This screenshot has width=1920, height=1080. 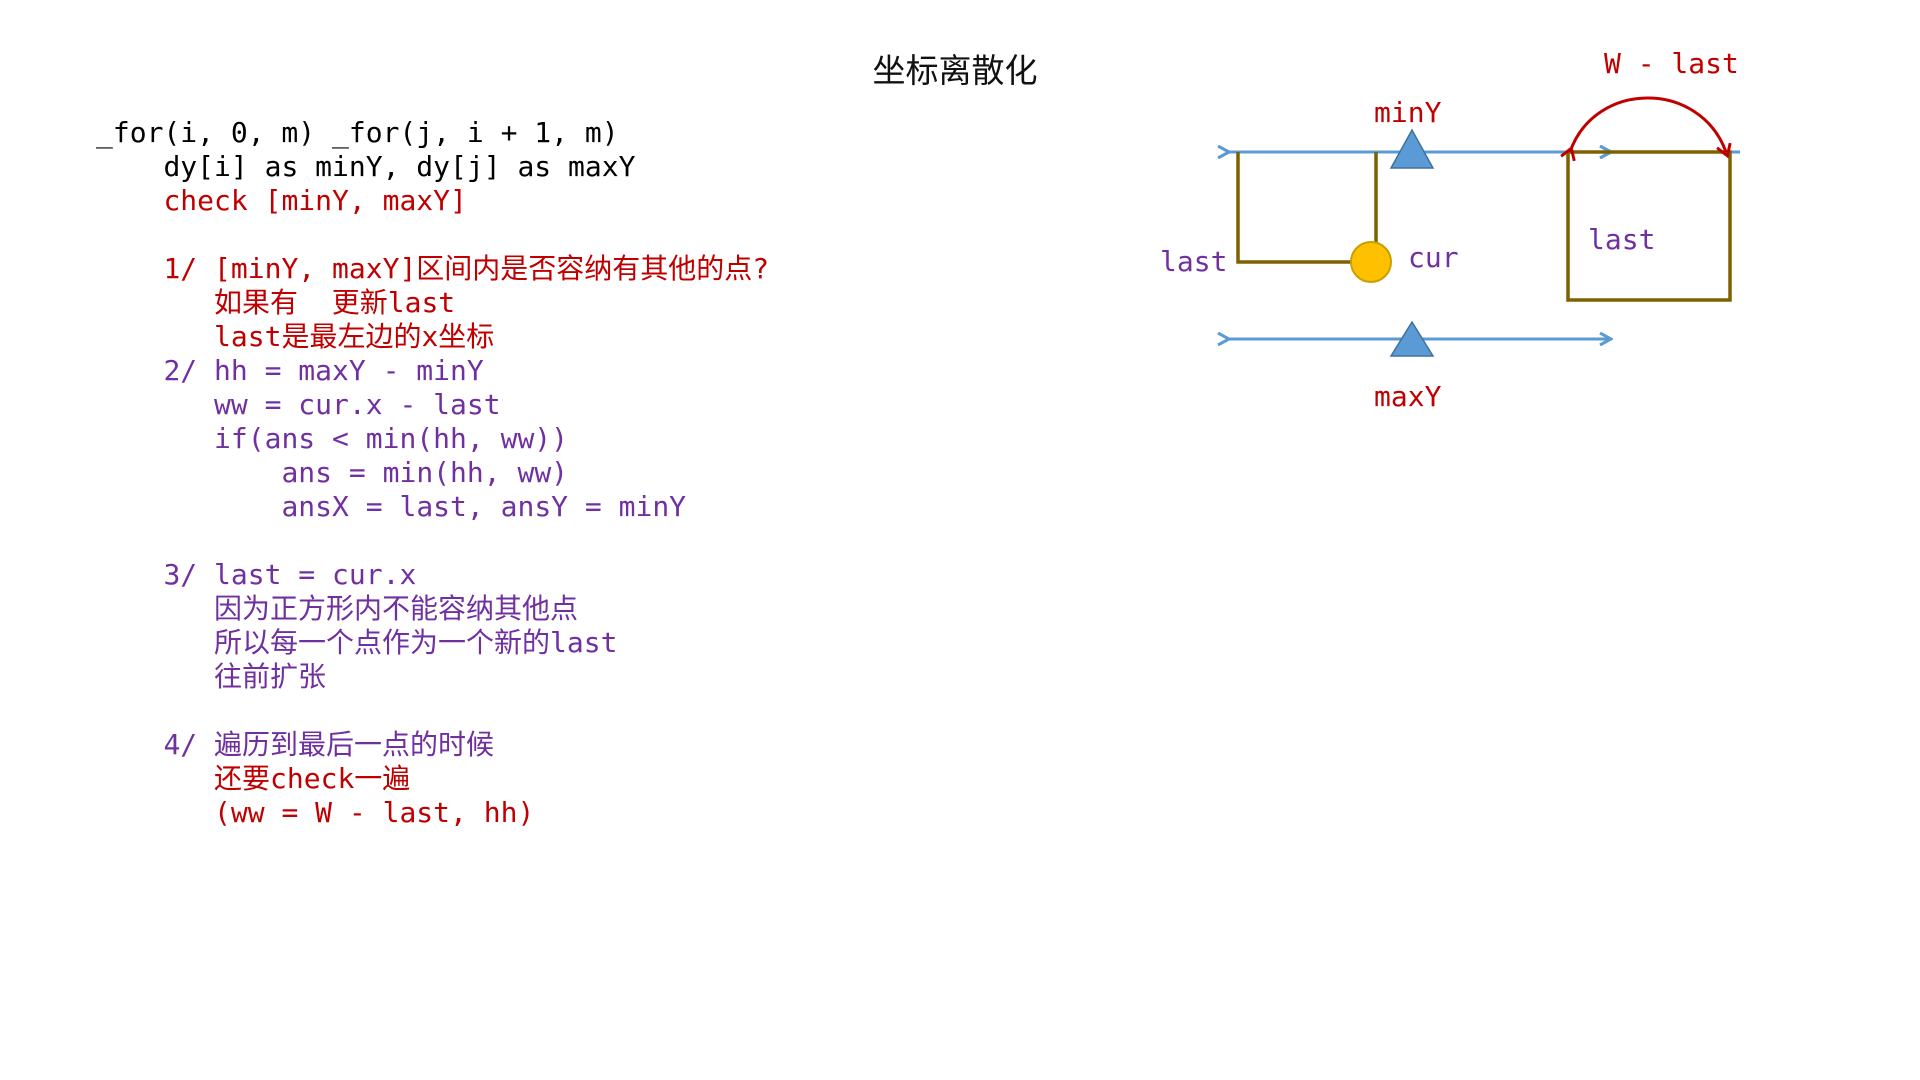 I want to click on cur-point, so click(x=1371, y=262).